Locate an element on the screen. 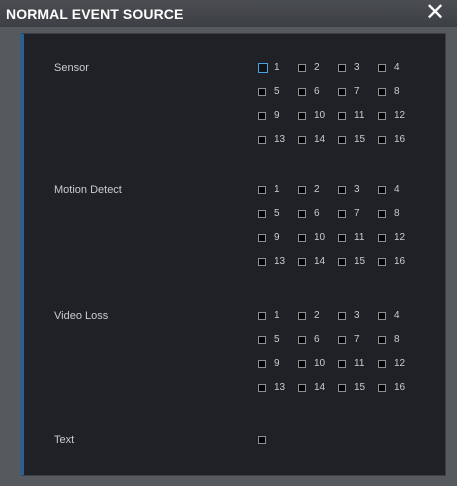 The height and width of the screenshot is (486, 457). checkbox-label: 1 is located at coordinates (277, 189).